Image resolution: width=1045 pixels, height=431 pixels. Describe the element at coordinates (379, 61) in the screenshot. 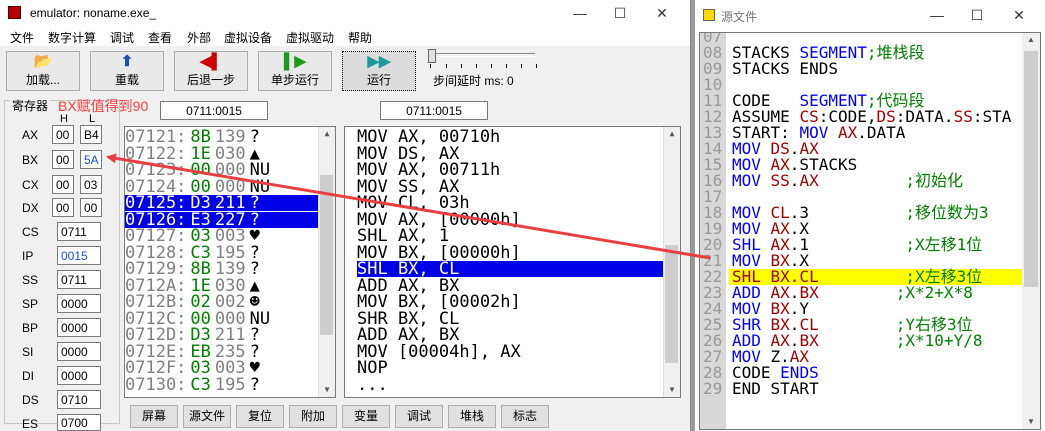

I see `run-icon: ▶▶` at that location.